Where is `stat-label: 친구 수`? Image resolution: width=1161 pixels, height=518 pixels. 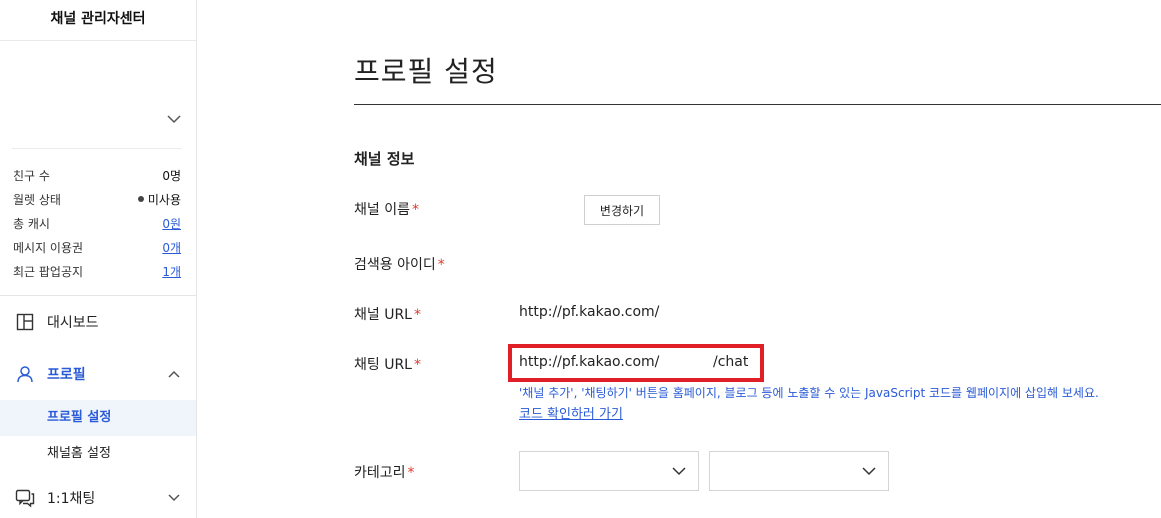 stat-label: 친구 수 is located at coordinates (31, 175).